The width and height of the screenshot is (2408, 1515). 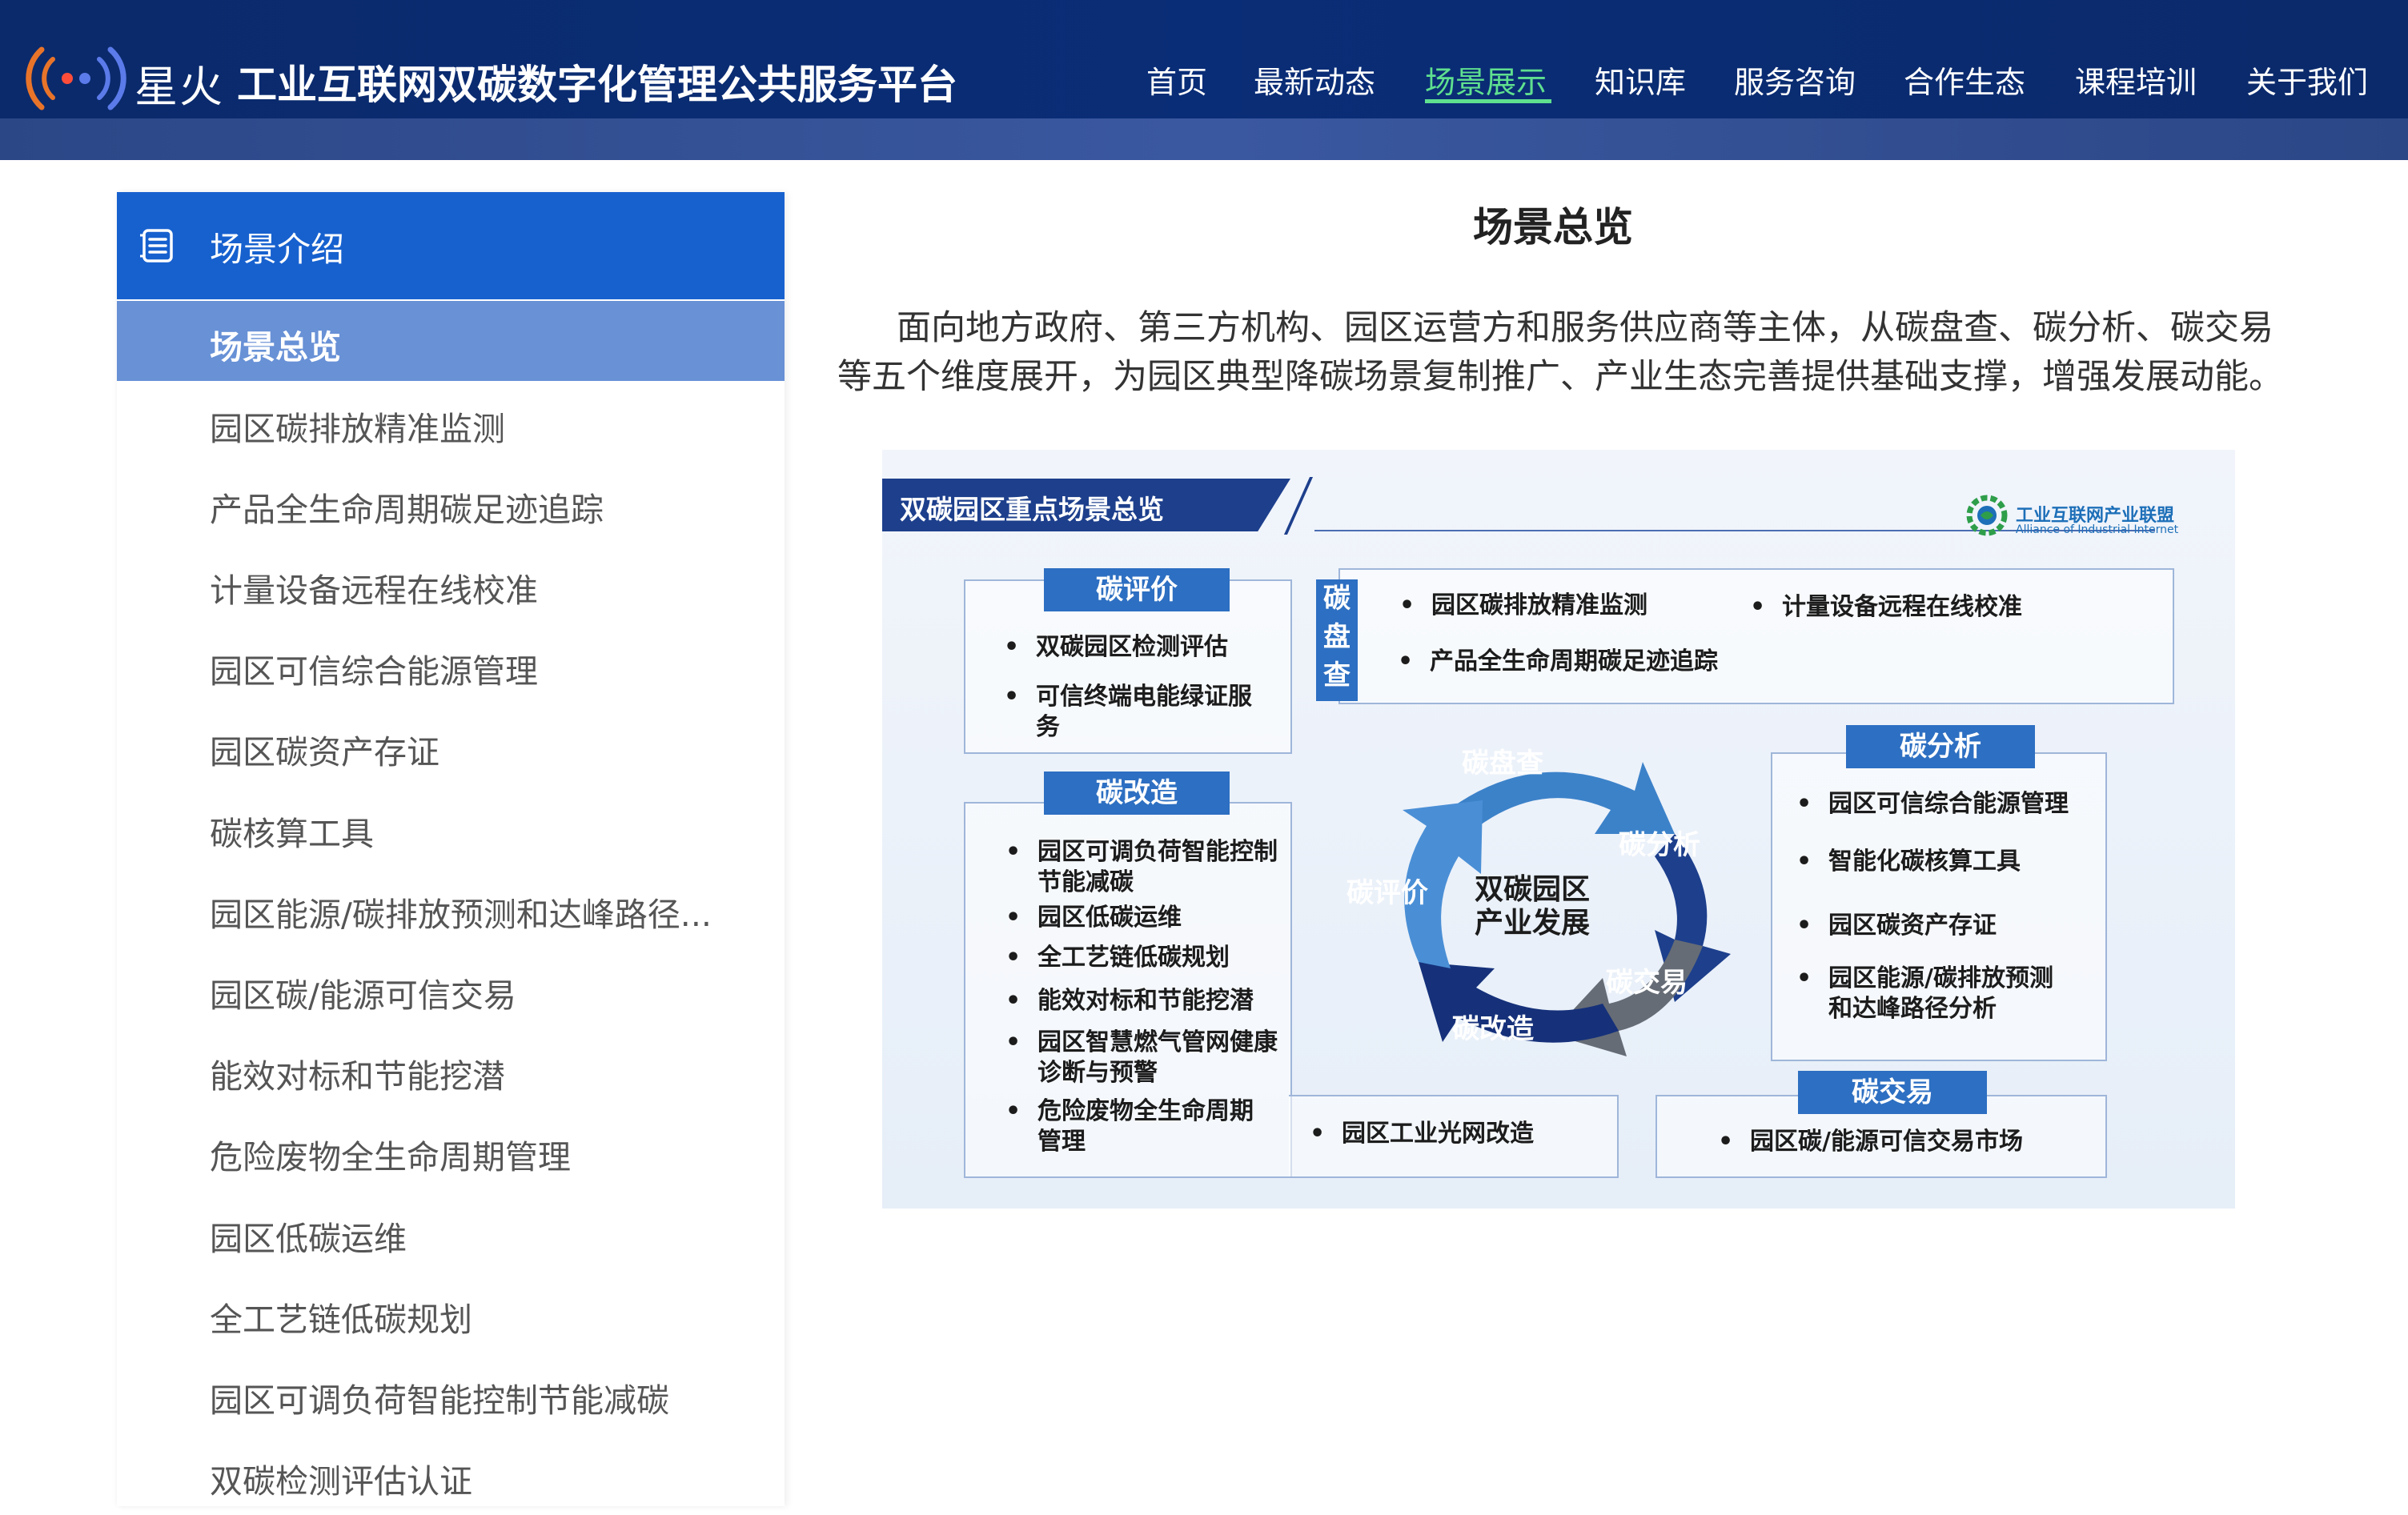 What do you see at coordinates (597, 81) in the screenshot?
I see `site-title: 工业互联网双碳数字化管理公共服务平台` at bounding box center [597, 81].